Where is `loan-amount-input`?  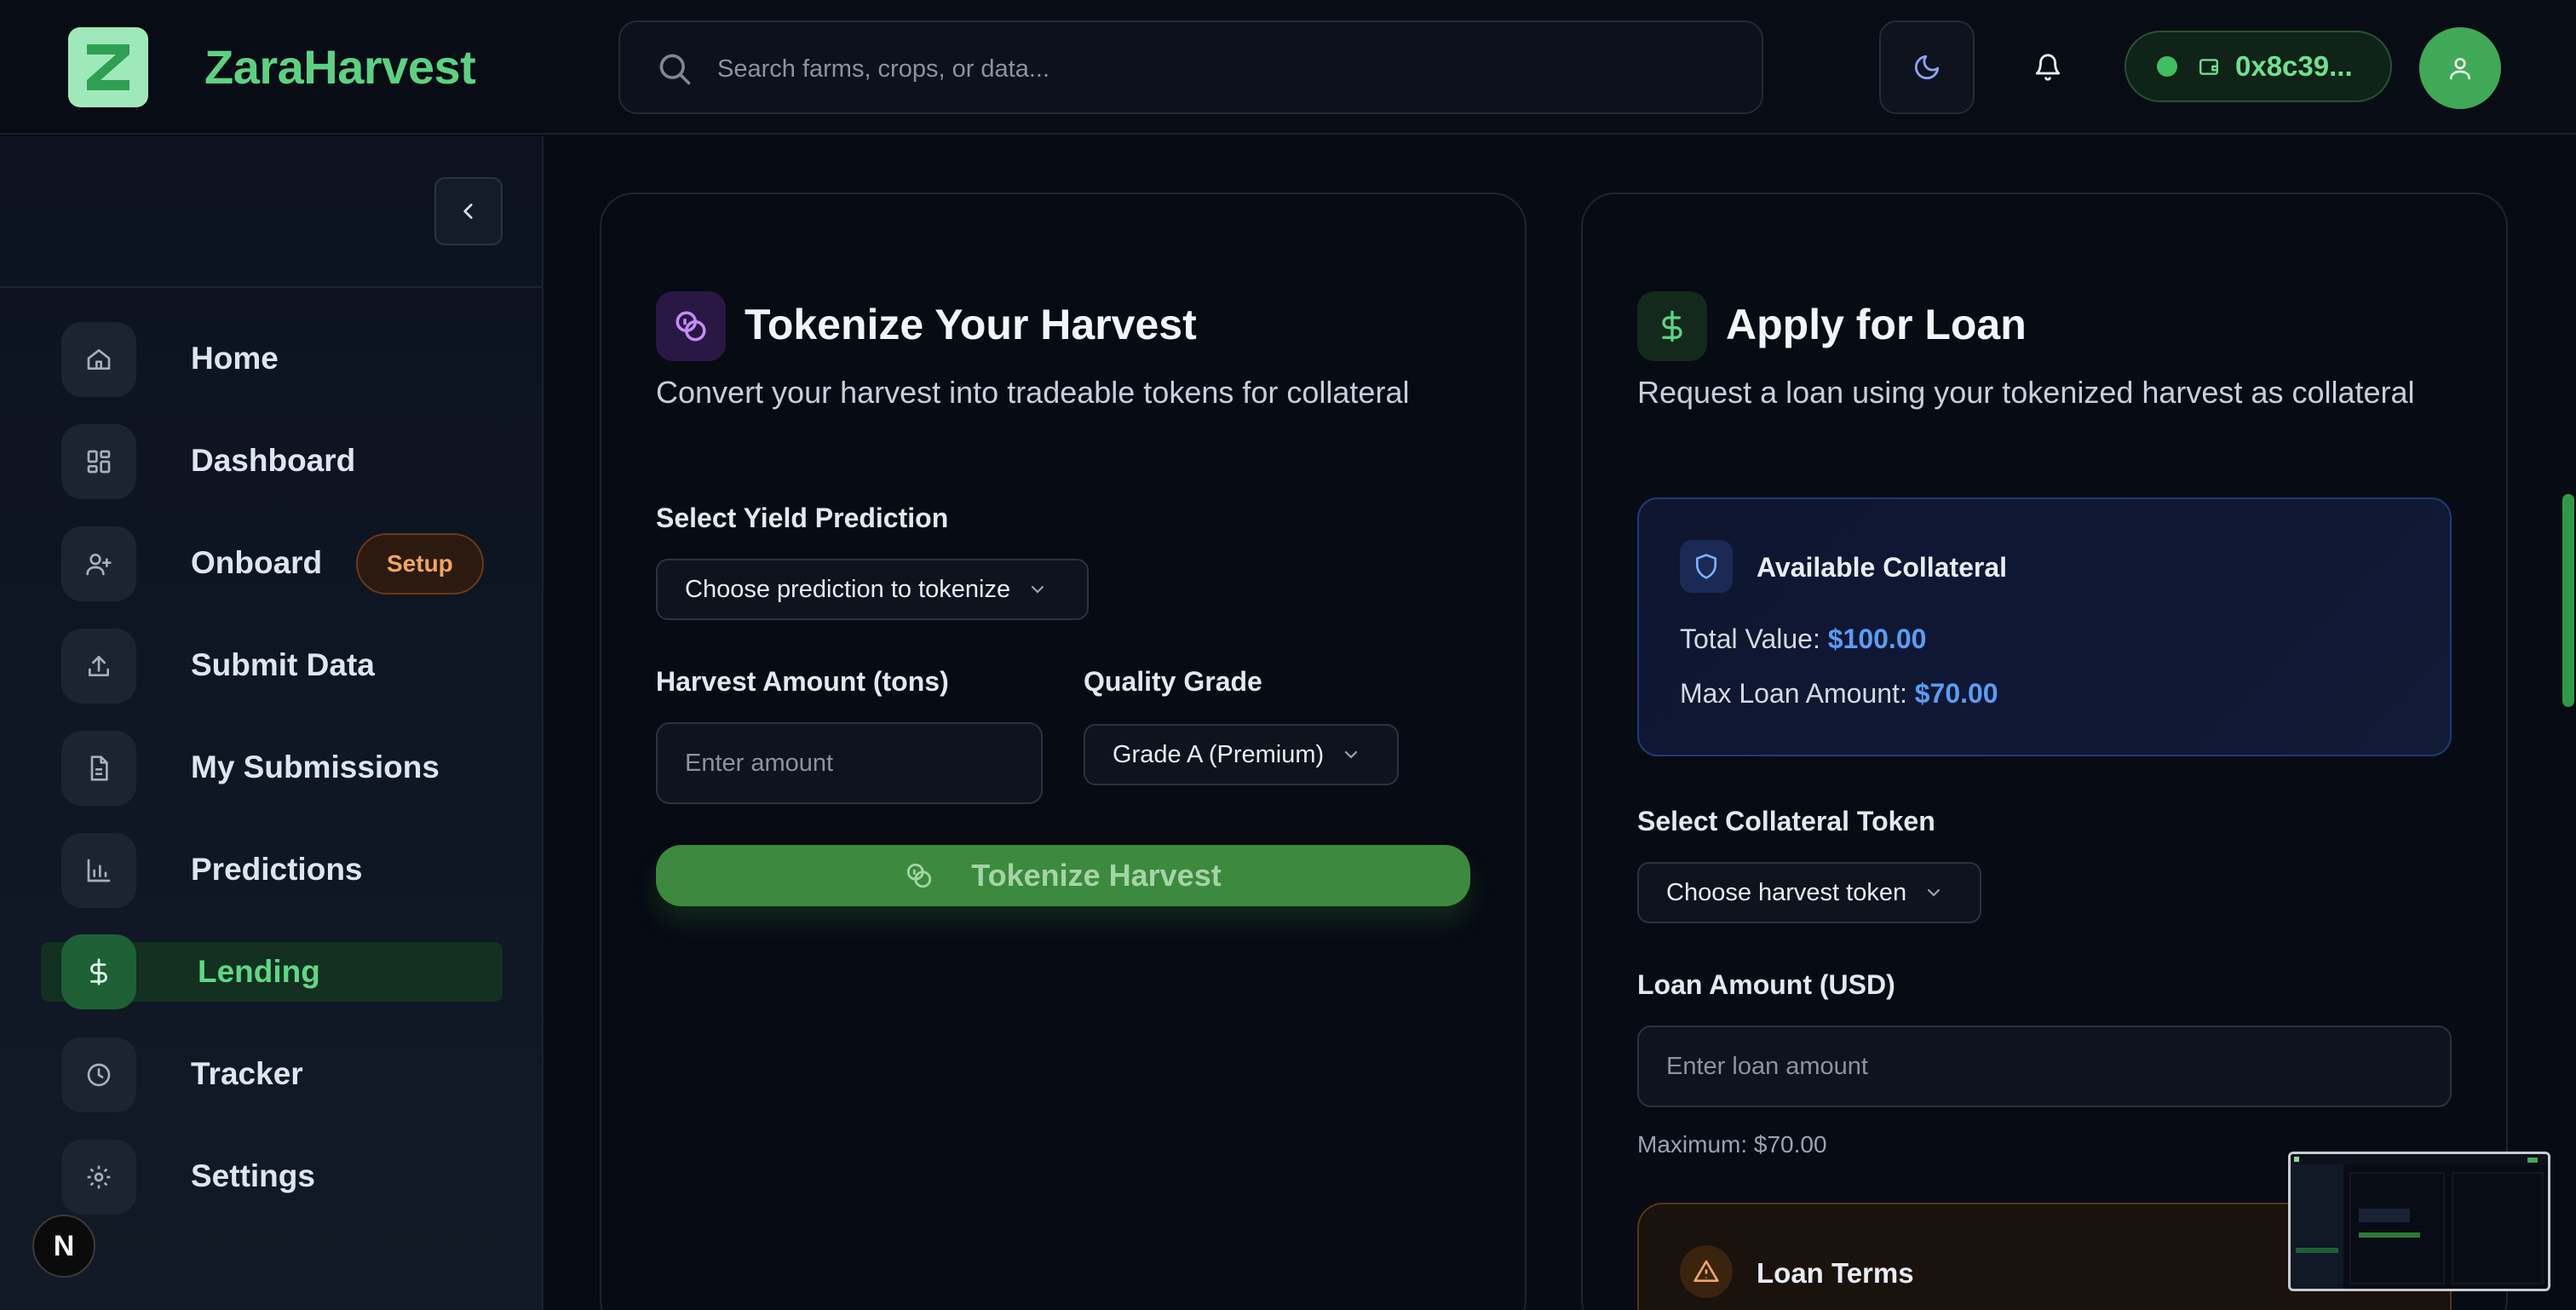 loan-amount-input is located at coordinates (2045, 1066).